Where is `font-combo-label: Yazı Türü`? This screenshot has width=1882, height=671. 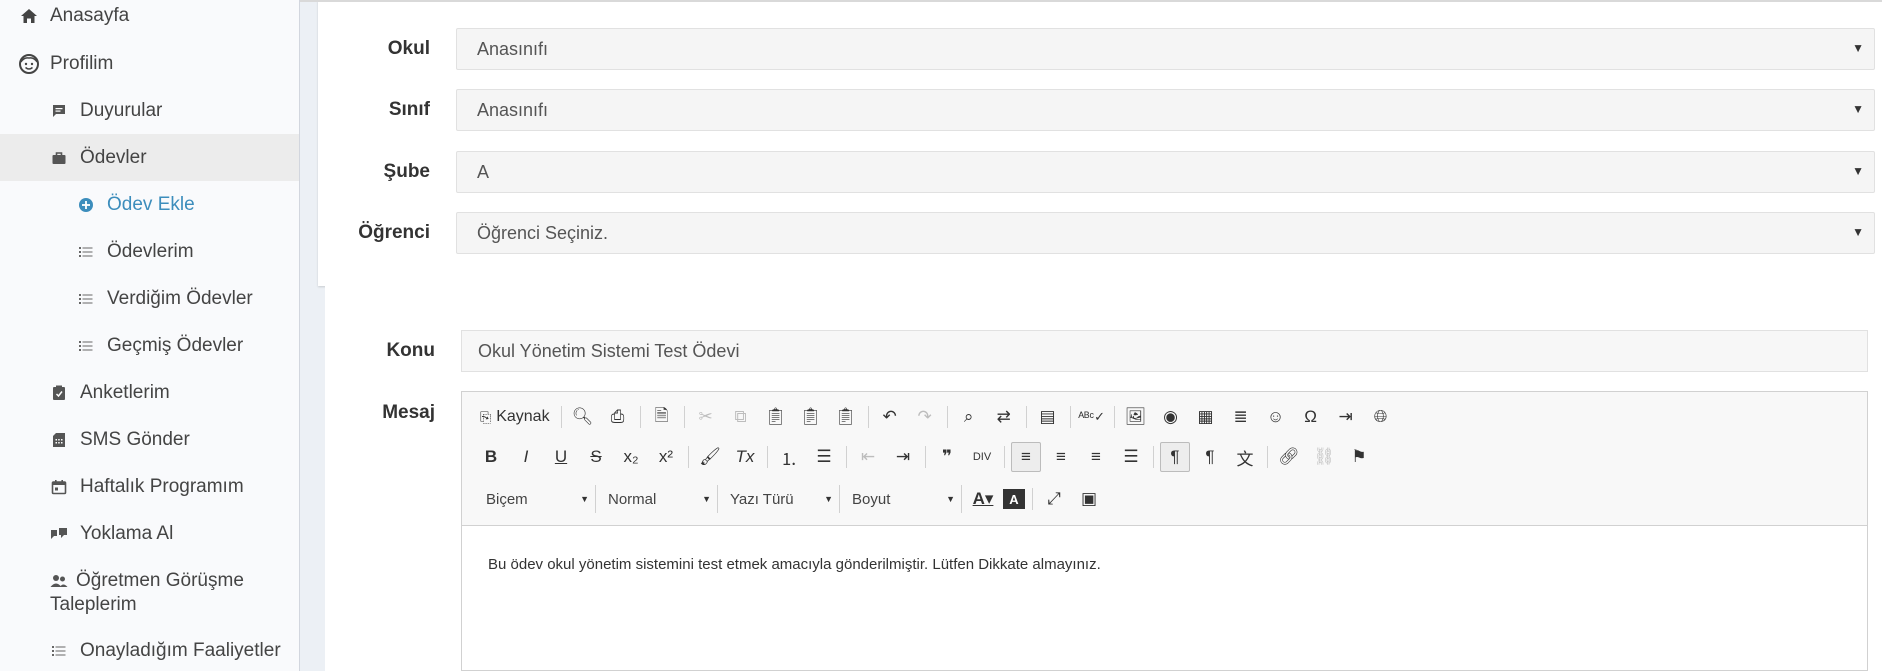
font-combo-label: Yazı Türü is located at coordinates (762, 499).